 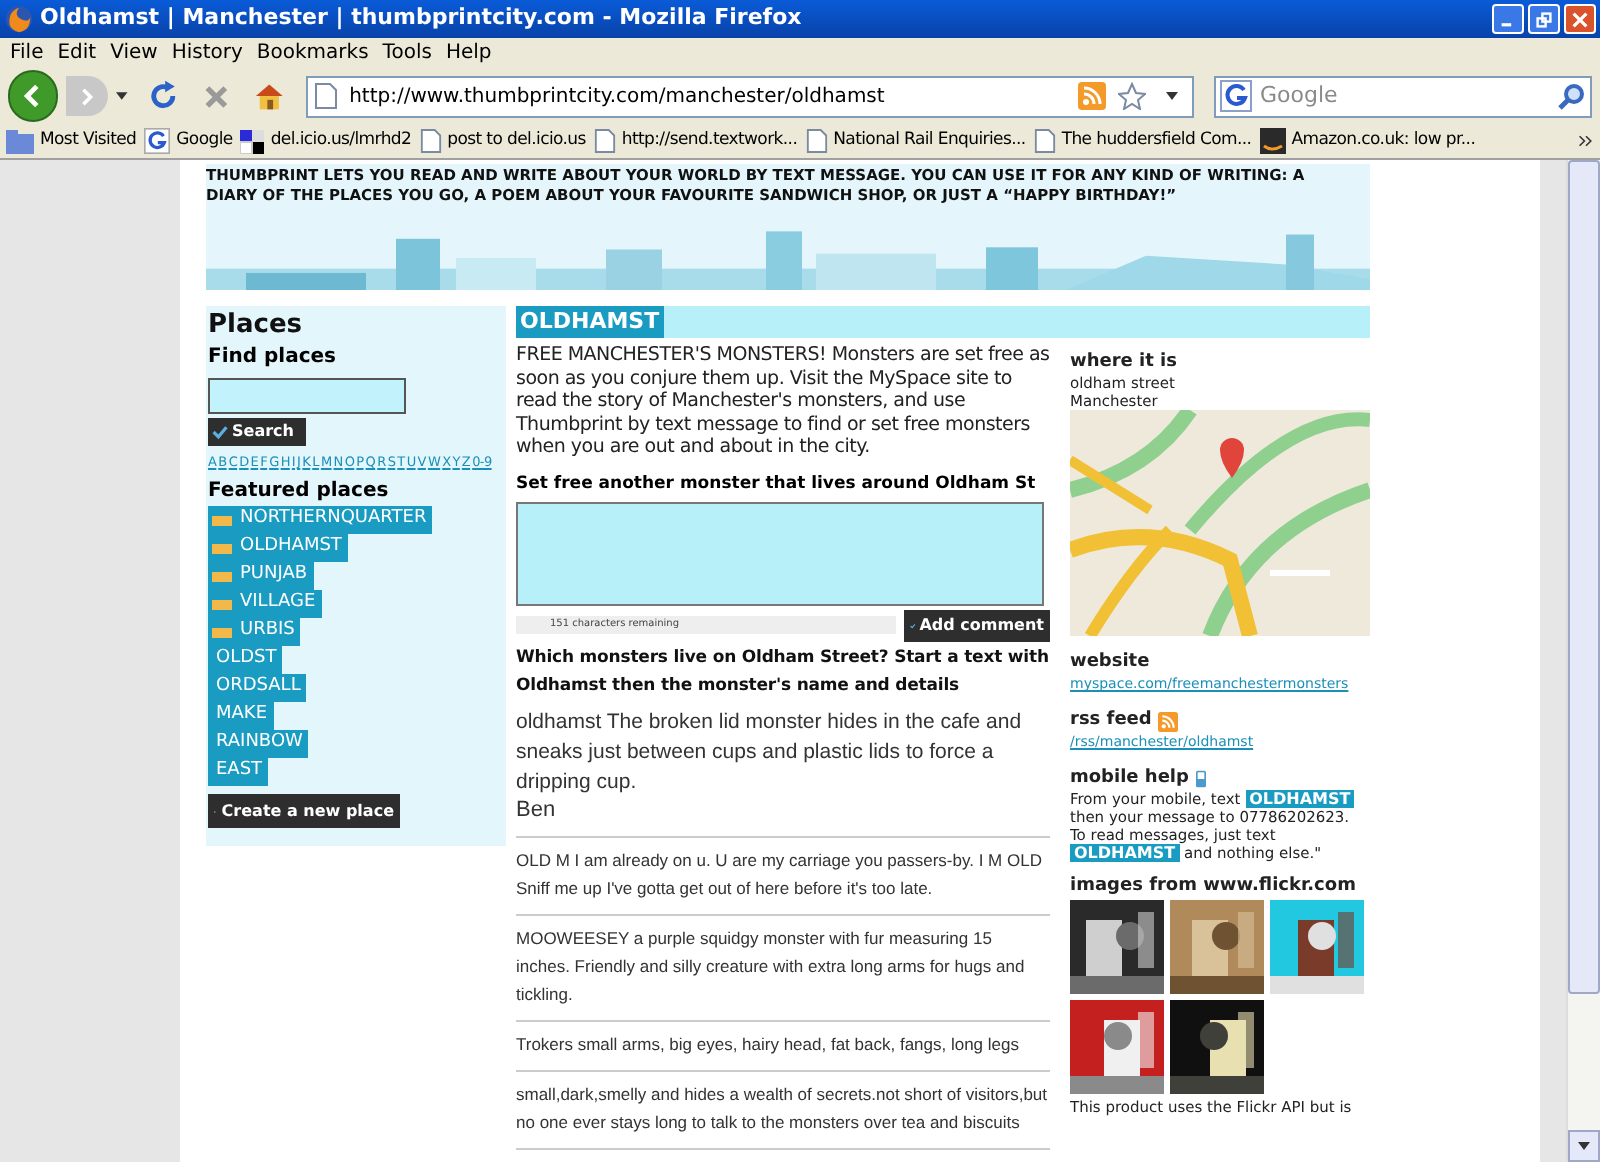 I want to click on amazon-icon, so click(x=1272, y=141).